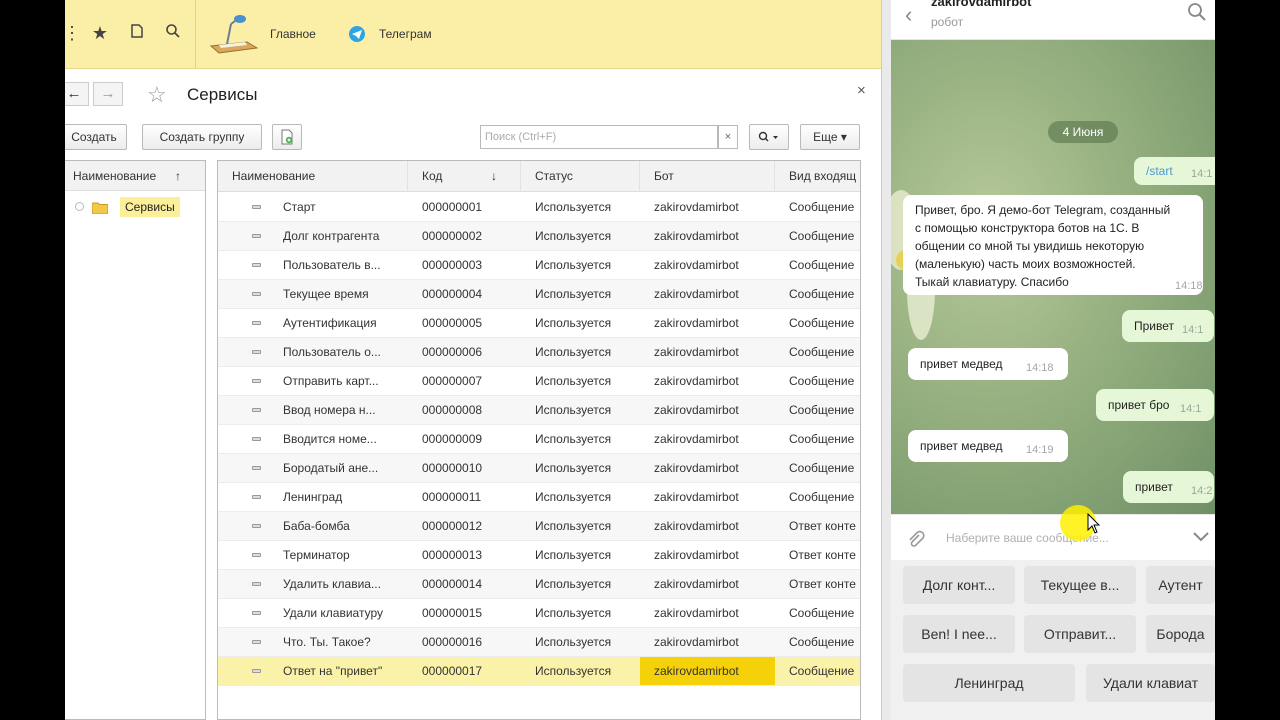 Image resolution: width=1280 pixels, height=720 pixels. I want to click on back-chevron-icon: ‹, so click(908, 15).